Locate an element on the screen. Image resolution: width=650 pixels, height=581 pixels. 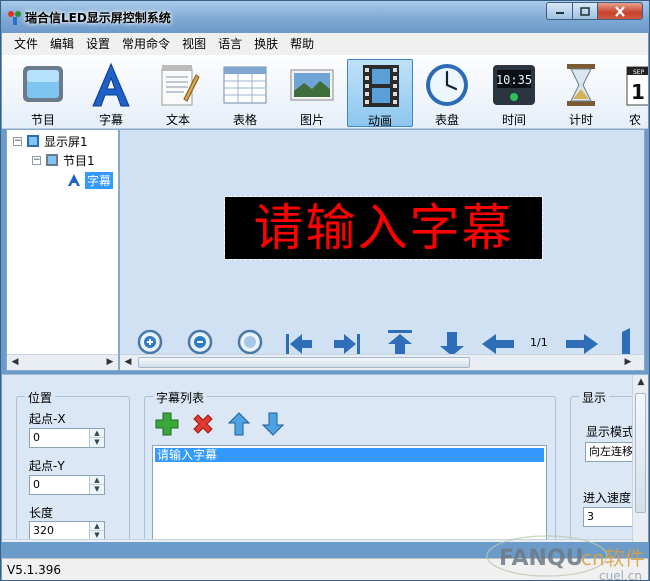
menu-bar: 文件 编辑 设置 常用命令 视图 语言 换肤 帮助 is located at coordinates (325, 44).